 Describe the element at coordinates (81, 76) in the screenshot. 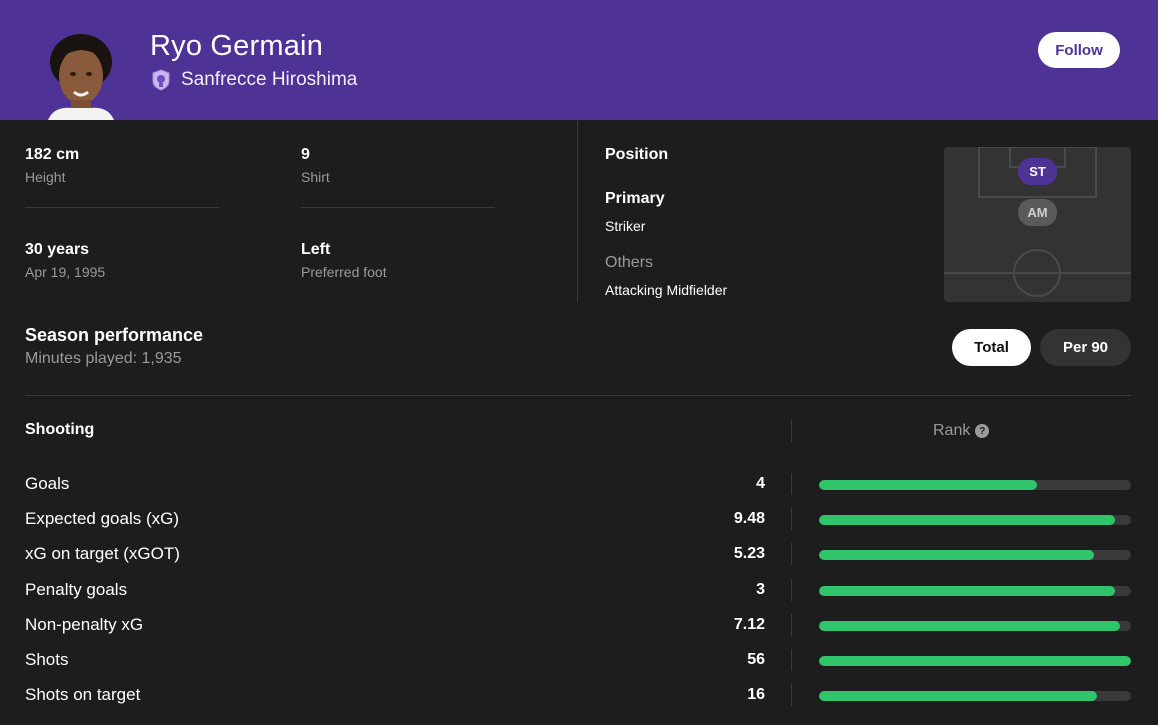

I see `player-avatar` at that location.